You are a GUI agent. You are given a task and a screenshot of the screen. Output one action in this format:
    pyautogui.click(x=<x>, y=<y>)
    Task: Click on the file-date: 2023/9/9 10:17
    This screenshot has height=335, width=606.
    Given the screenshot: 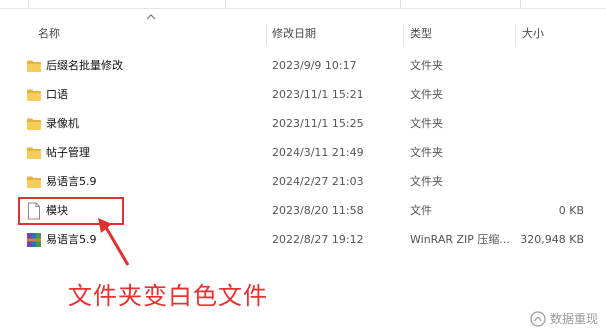 What is the action you would take?
    pyautogui.click(x=314, y=65)
    